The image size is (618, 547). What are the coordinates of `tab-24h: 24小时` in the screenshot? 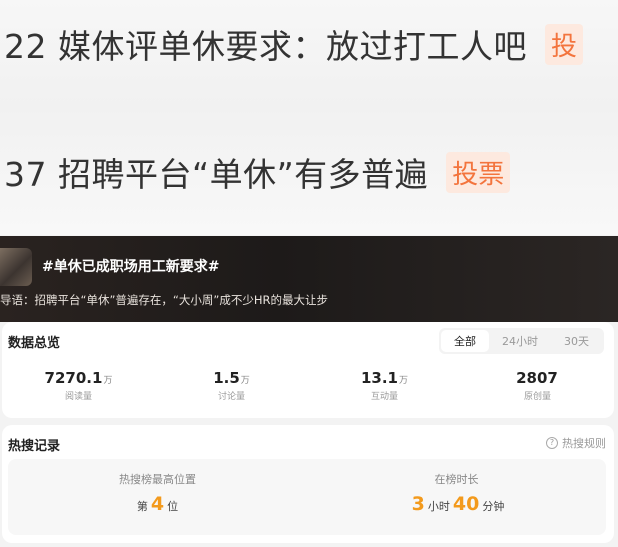 It's located at (520, 341).